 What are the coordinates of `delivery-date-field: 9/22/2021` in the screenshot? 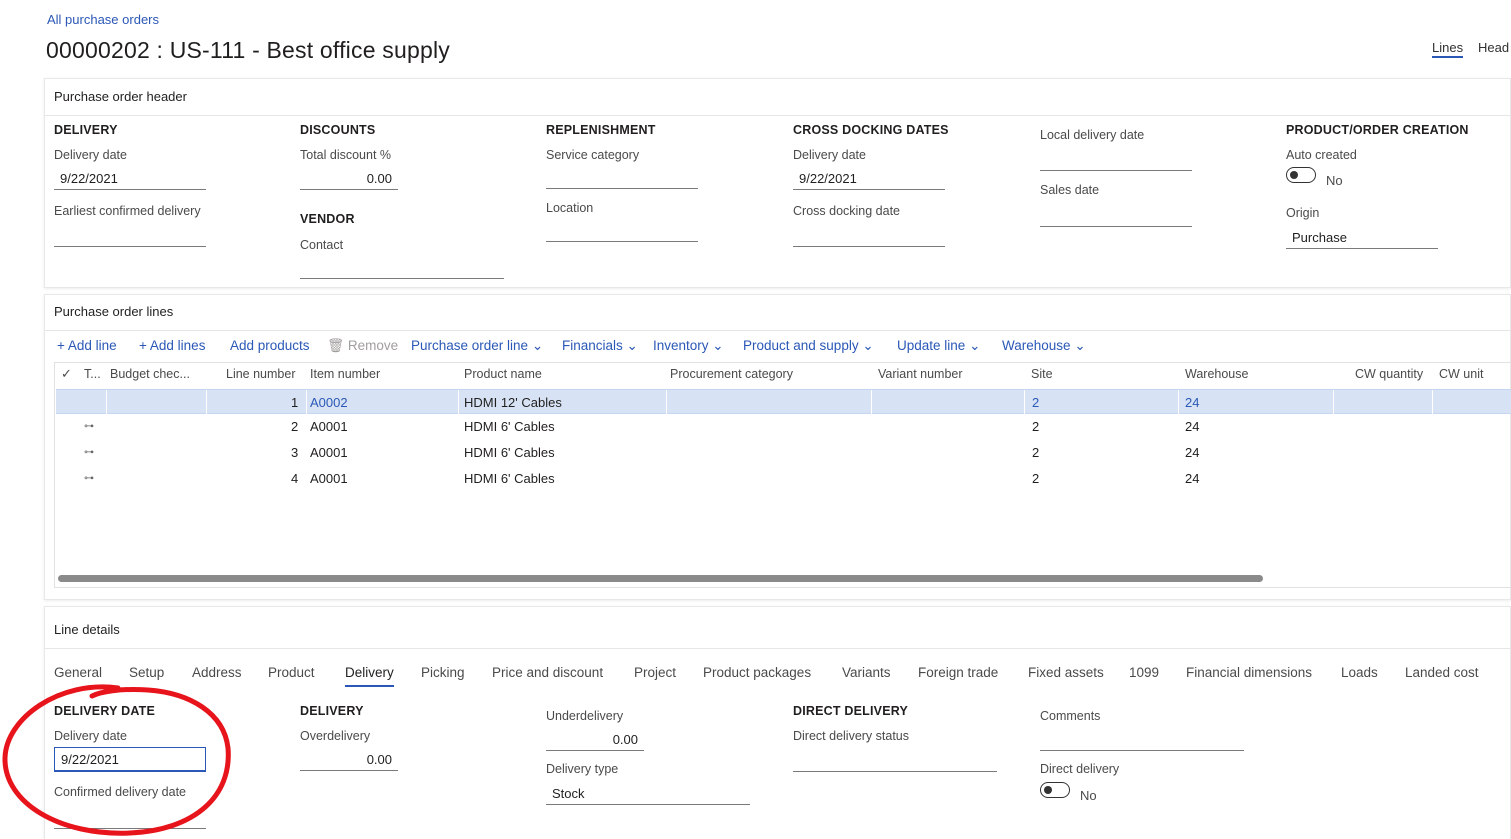 It's located at (130, 178).